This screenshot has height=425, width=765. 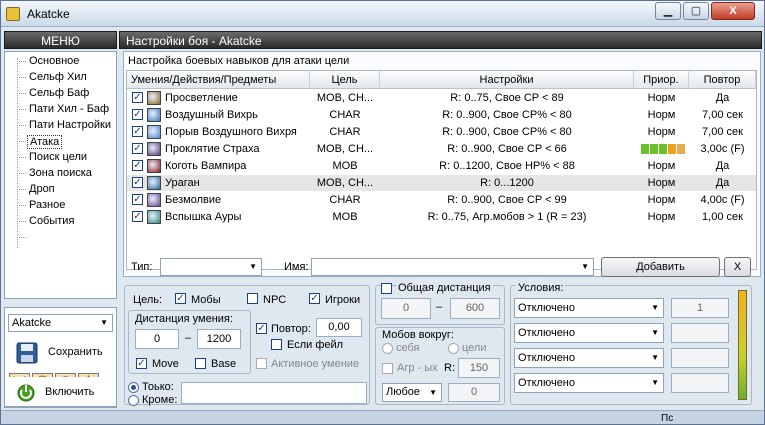 What do you see at coordinates (59, 93) in the screenshot?
I see `menu-item-self-buff: Сельф Баф` at bounding box center [59, 93].